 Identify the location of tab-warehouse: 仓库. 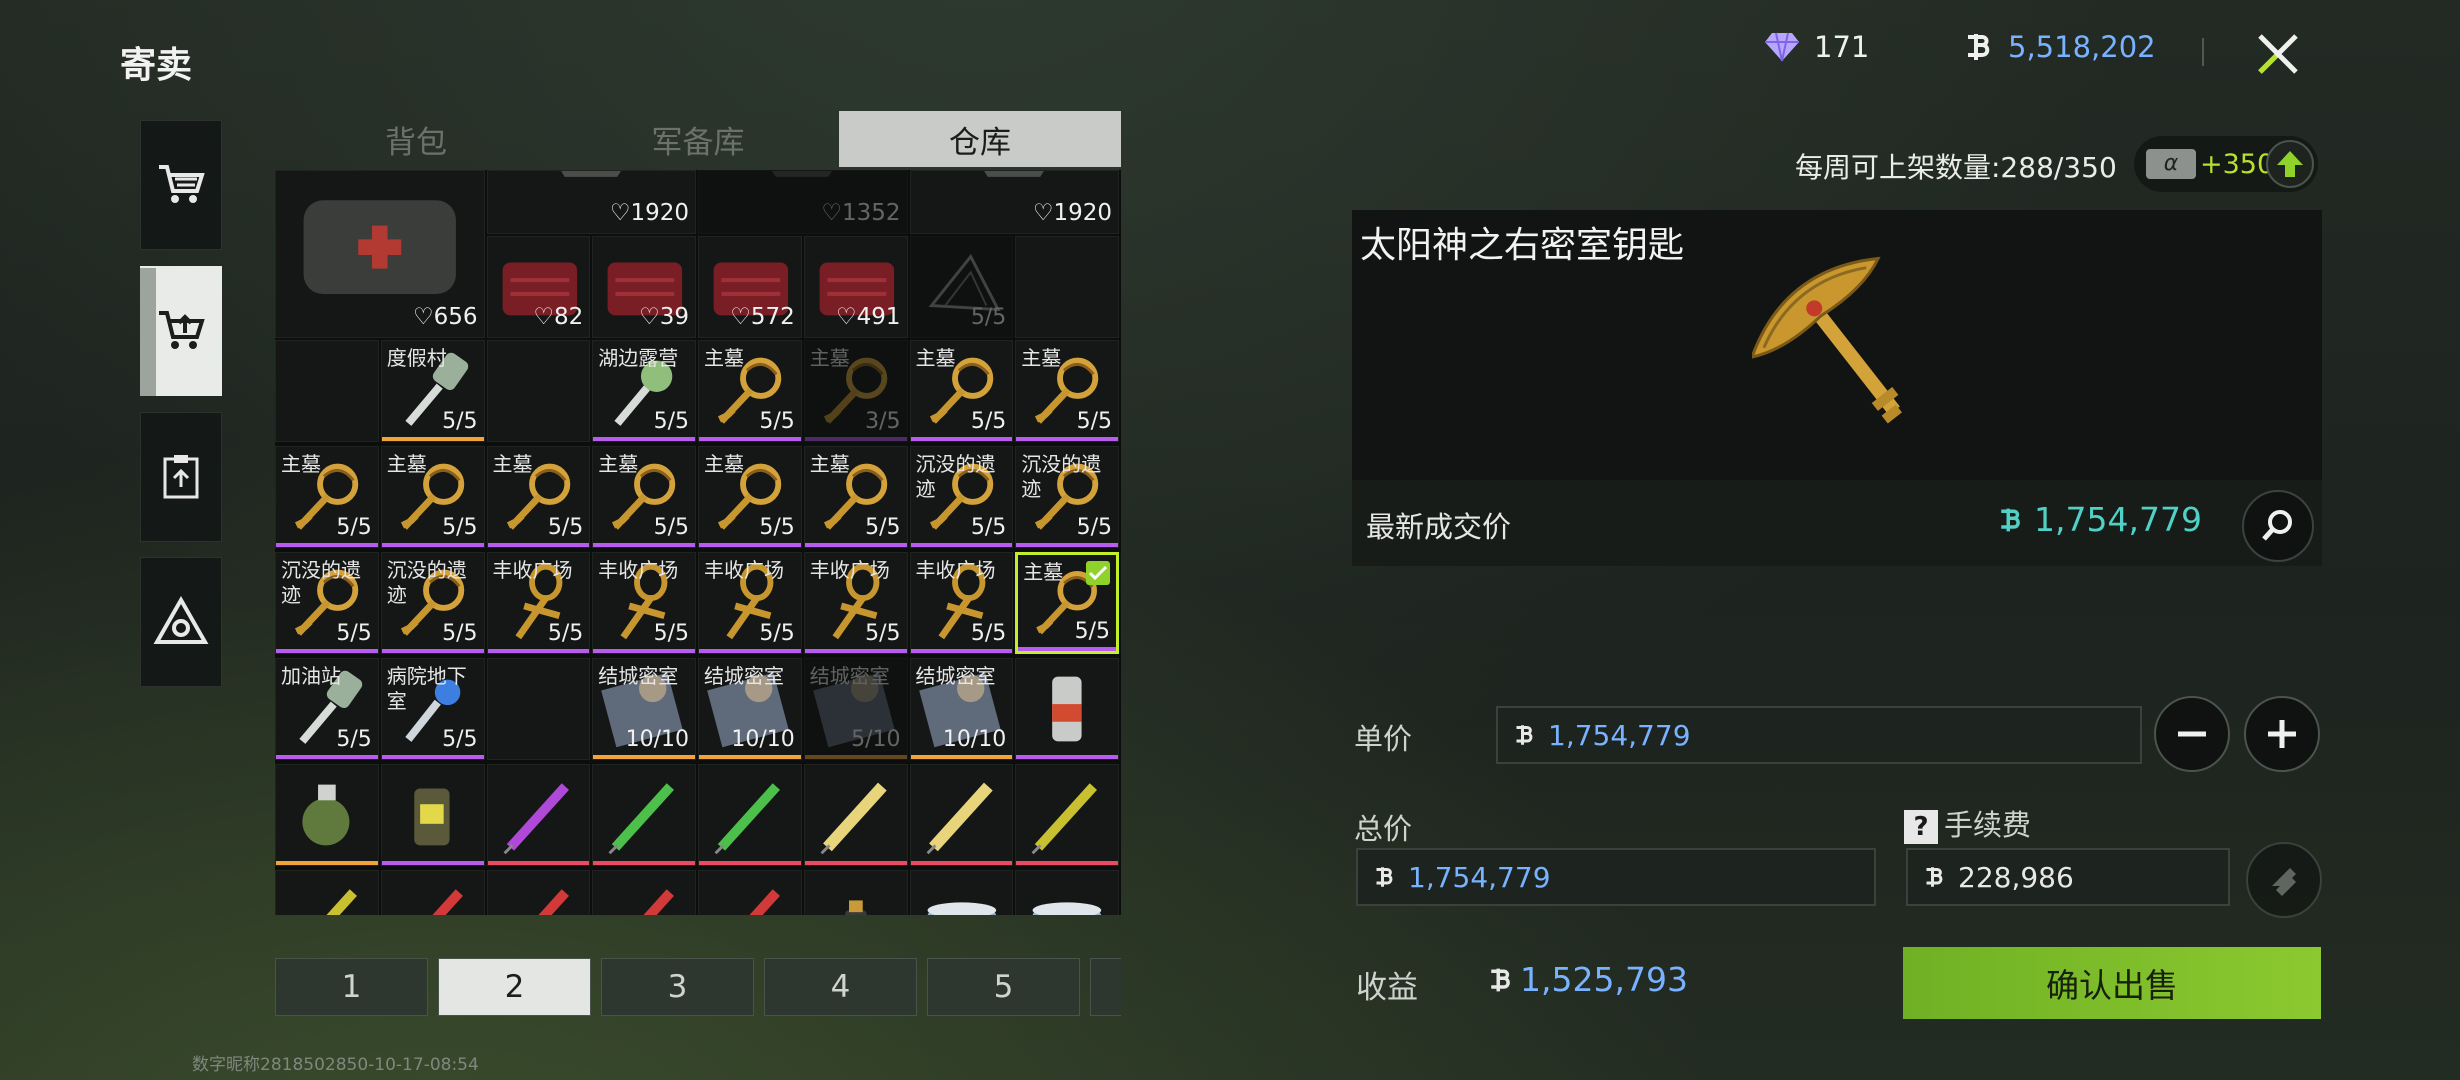
(980, 139).